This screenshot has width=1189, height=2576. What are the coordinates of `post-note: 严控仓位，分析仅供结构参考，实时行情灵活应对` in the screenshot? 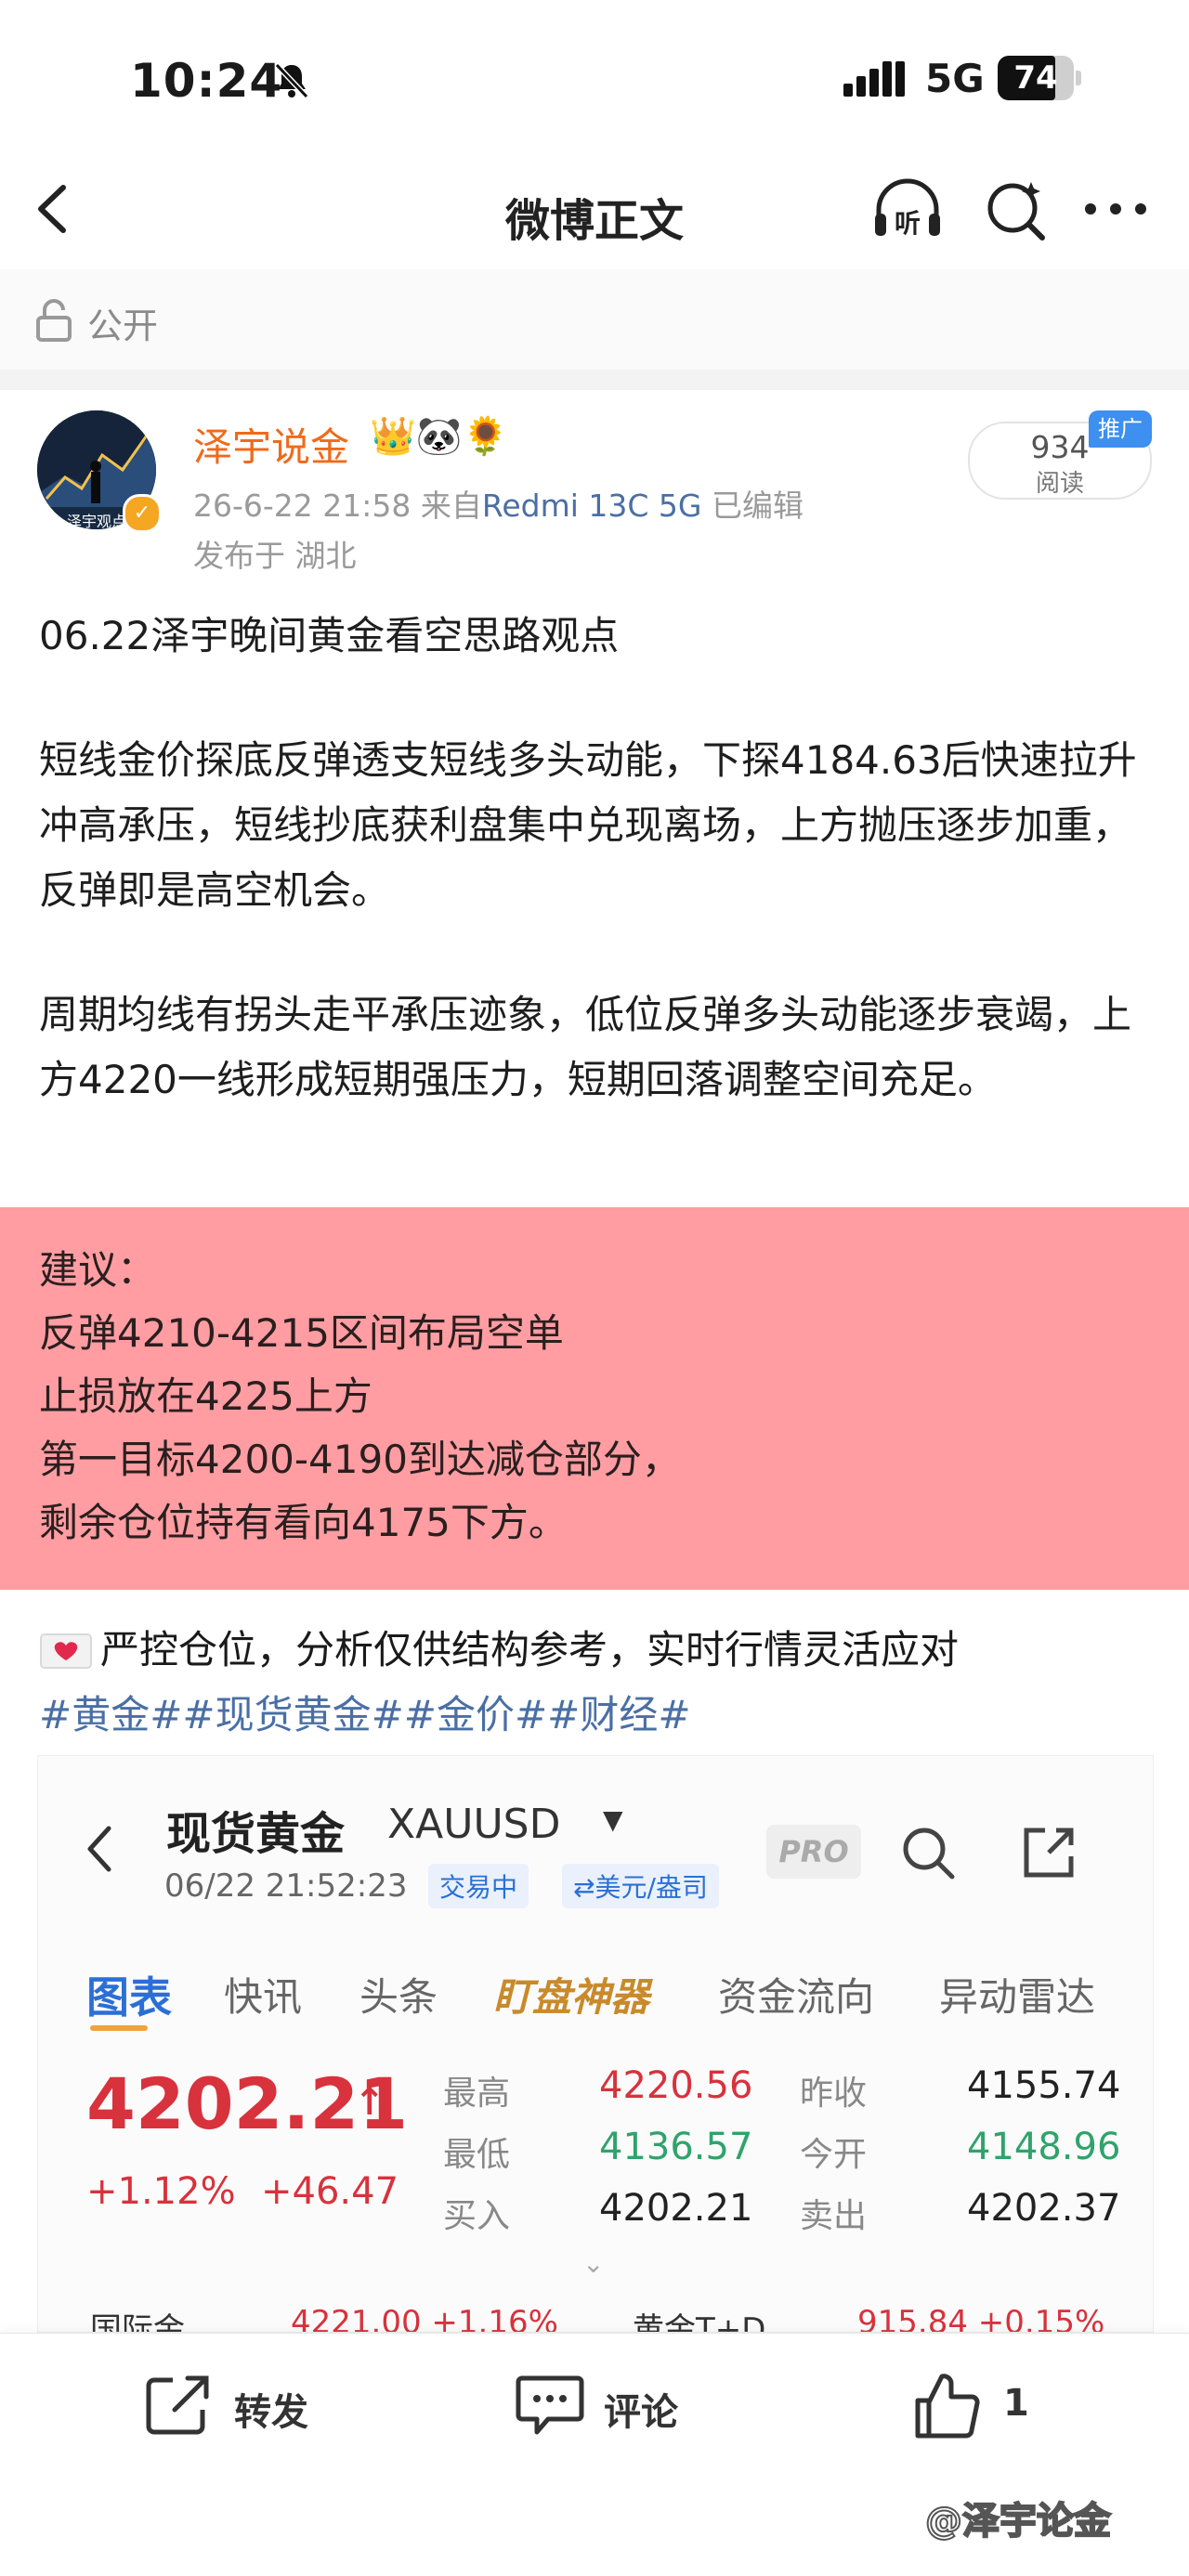 It's located at (530, 1649).